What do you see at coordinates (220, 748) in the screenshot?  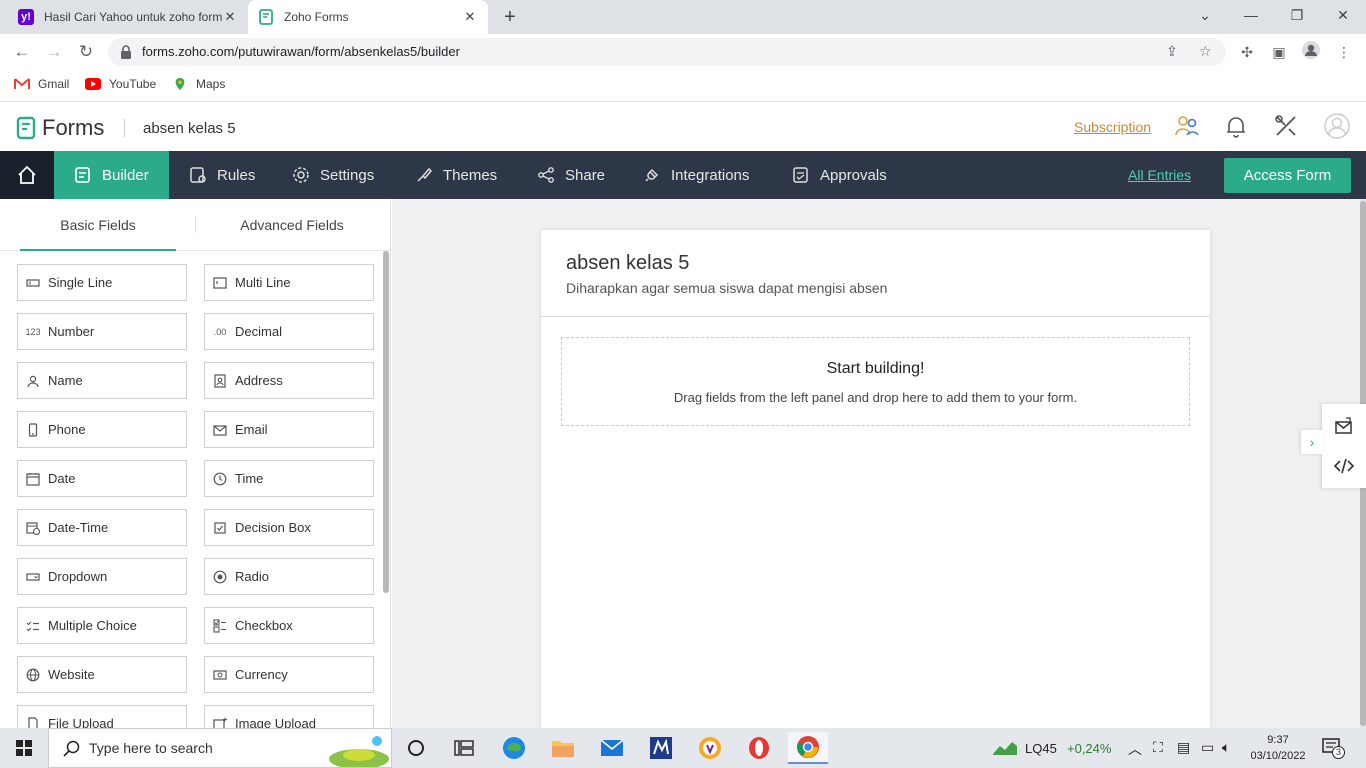 I see `taskbar-search: Type here to search` at bounding box center [220, 748].